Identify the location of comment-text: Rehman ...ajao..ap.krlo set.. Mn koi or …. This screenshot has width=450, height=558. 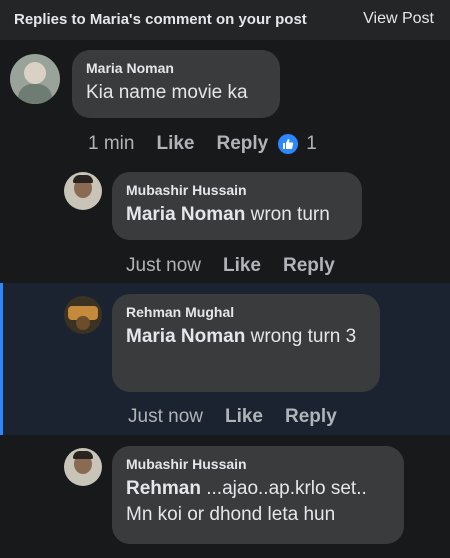
(258, 502).